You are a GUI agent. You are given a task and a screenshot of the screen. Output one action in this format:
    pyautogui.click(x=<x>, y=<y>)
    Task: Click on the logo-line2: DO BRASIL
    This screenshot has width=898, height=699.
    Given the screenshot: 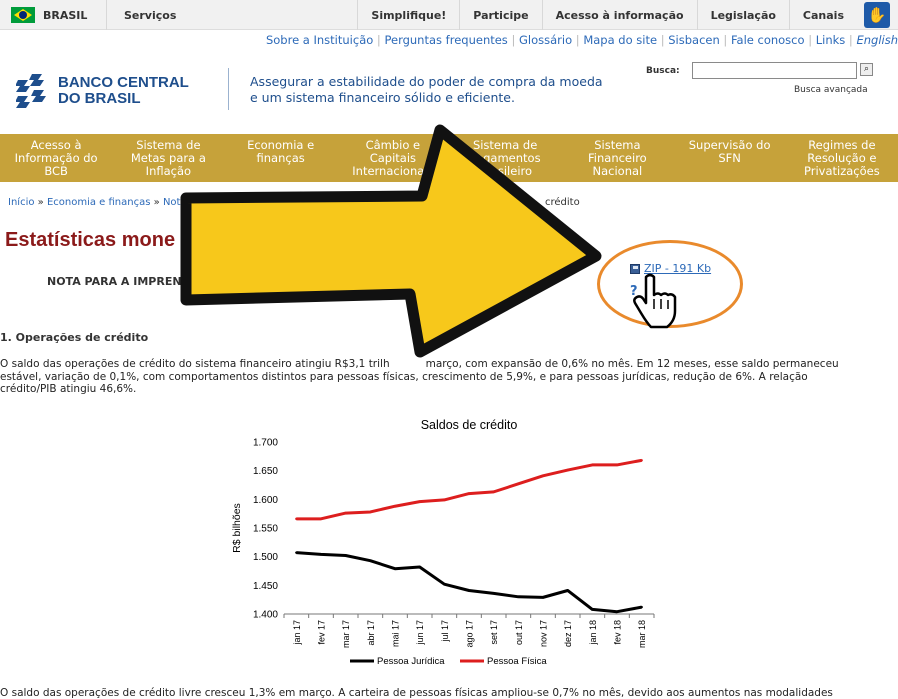 What is the action you would take?
    pyautogui.click(x=99, y=98)
    